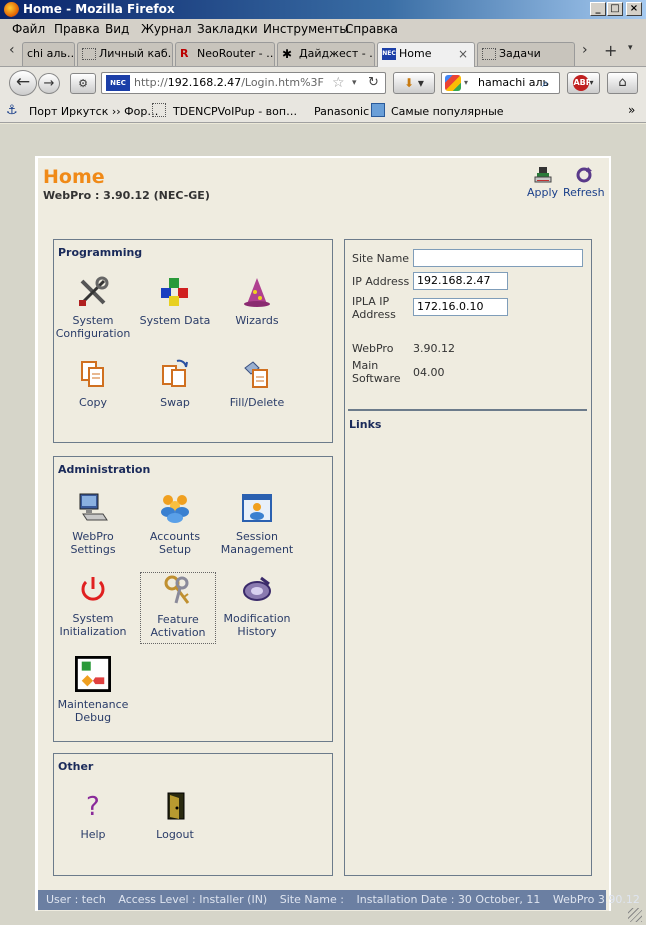  I want to click on tab-scroll-right-icon: ›, so click(585, 50).